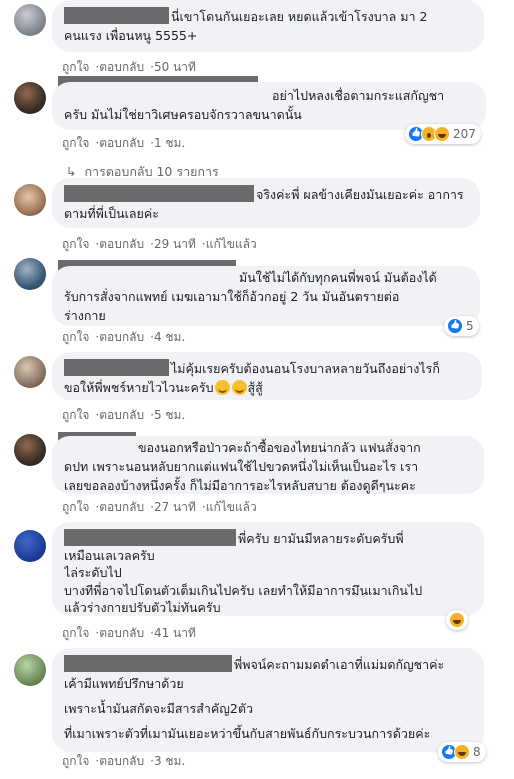  I want to click on comment-text-line: ครับ มันไม่ใช่ยาวิเศษครอบจักรวาลขนาดนั้น, so click(183, 114).